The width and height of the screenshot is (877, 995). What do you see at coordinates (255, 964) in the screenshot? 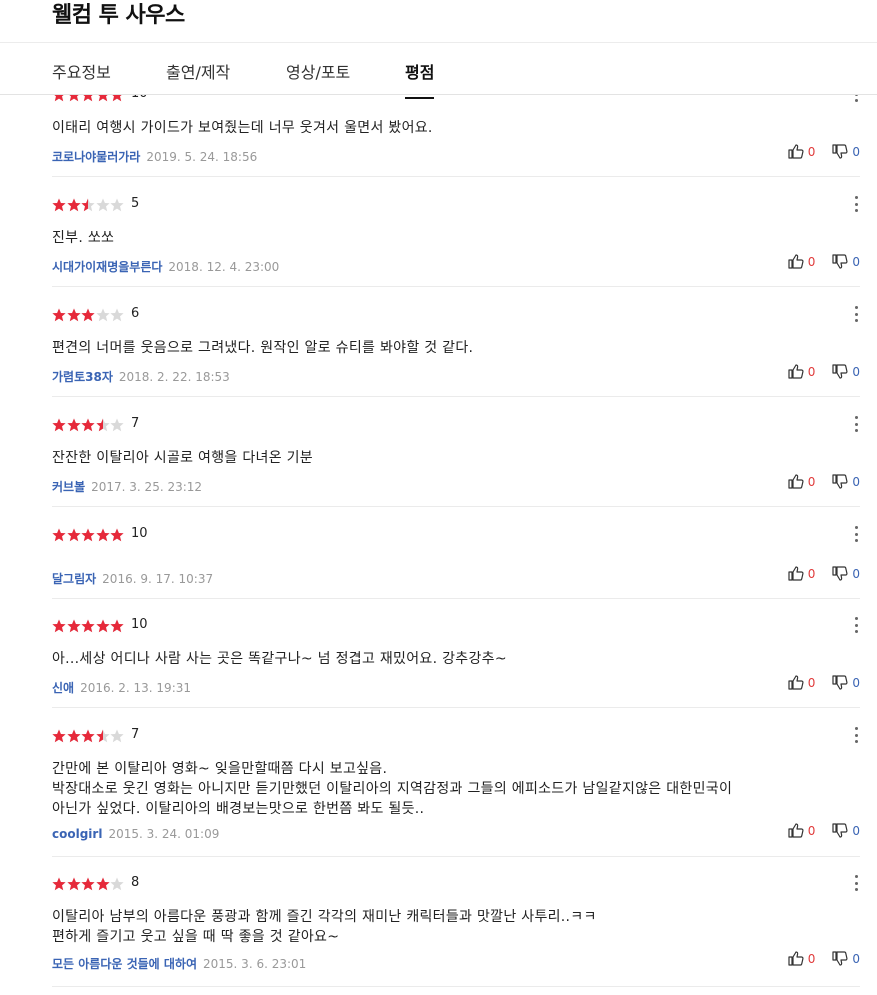
I see `review-date: 2015. 3. 6. 23:01` at bounding box center [255, 964].